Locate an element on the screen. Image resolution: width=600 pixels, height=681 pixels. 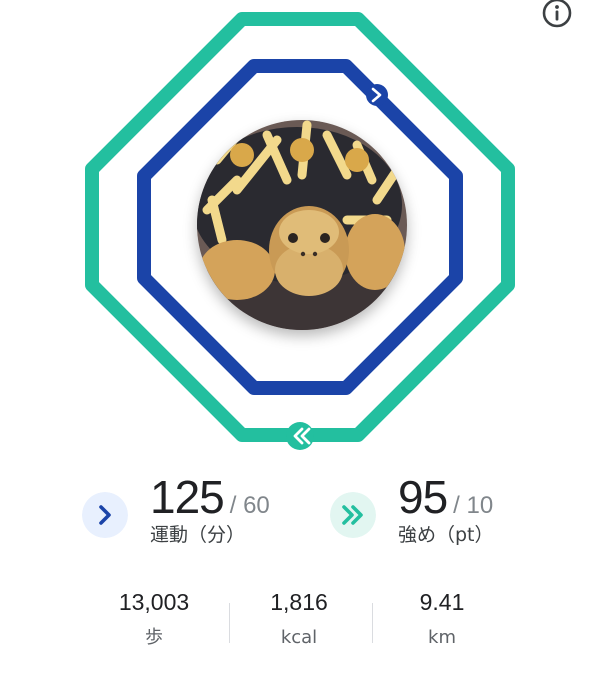
steps-label: 歩 is located at coordinates (154, 637).